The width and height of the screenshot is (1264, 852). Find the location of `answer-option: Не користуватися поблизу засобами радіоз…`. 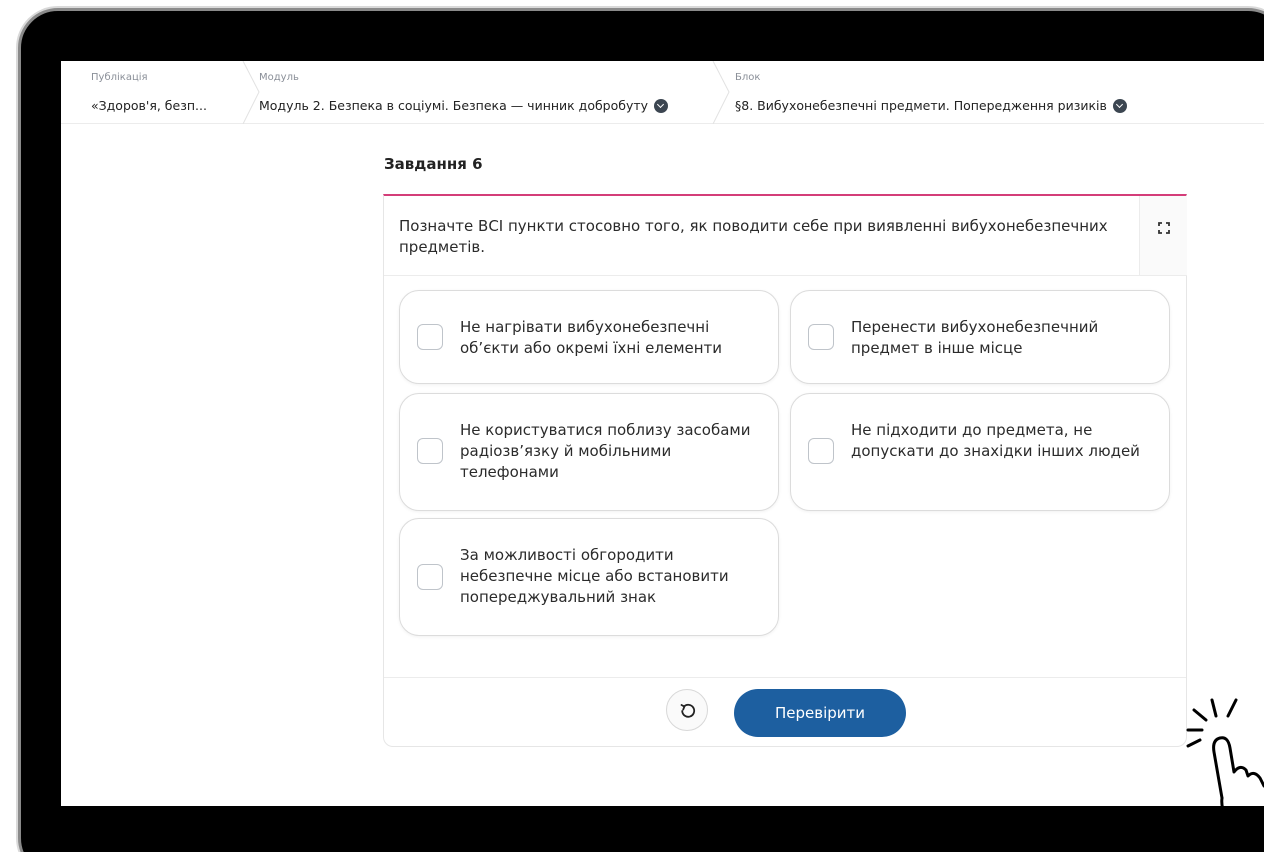

answer-option: Не користуватися поблизу засобами радіоз… is located at coordinates (589, 452).